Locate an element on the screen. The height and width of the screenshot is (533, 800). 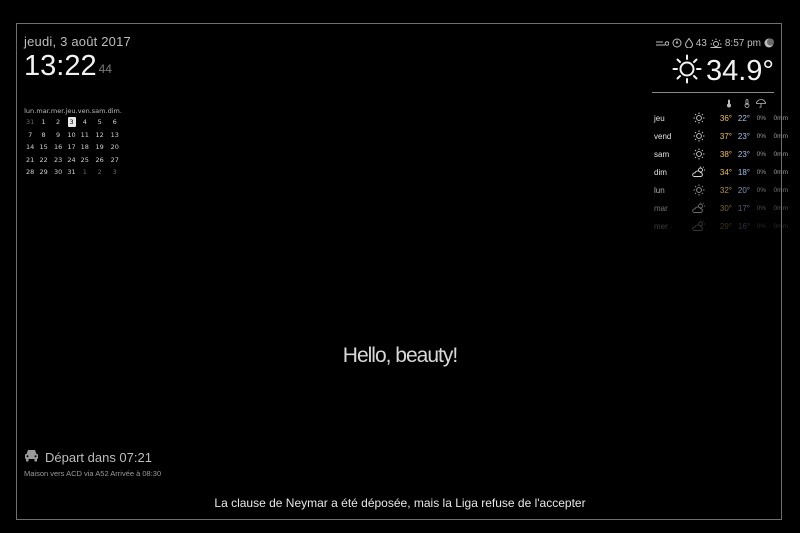
calendar-weekday-label: mer. is located at coordinates (58, 111).